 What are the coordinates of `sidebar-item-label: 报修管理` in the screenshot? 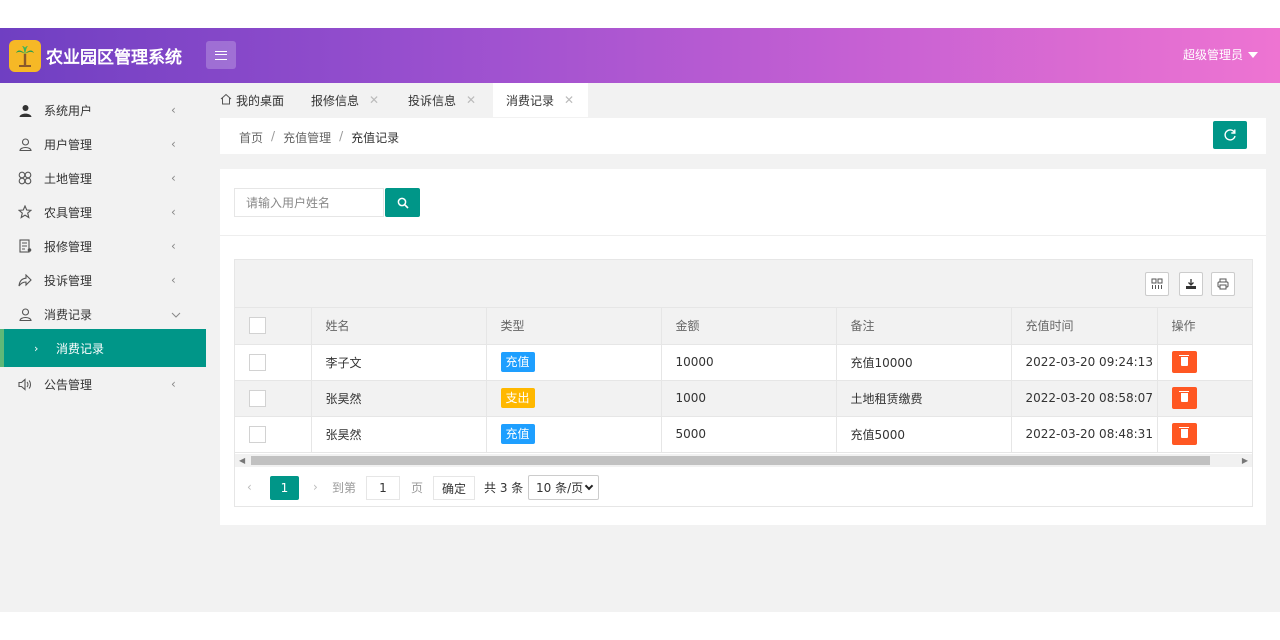 It's located at (68, 246).